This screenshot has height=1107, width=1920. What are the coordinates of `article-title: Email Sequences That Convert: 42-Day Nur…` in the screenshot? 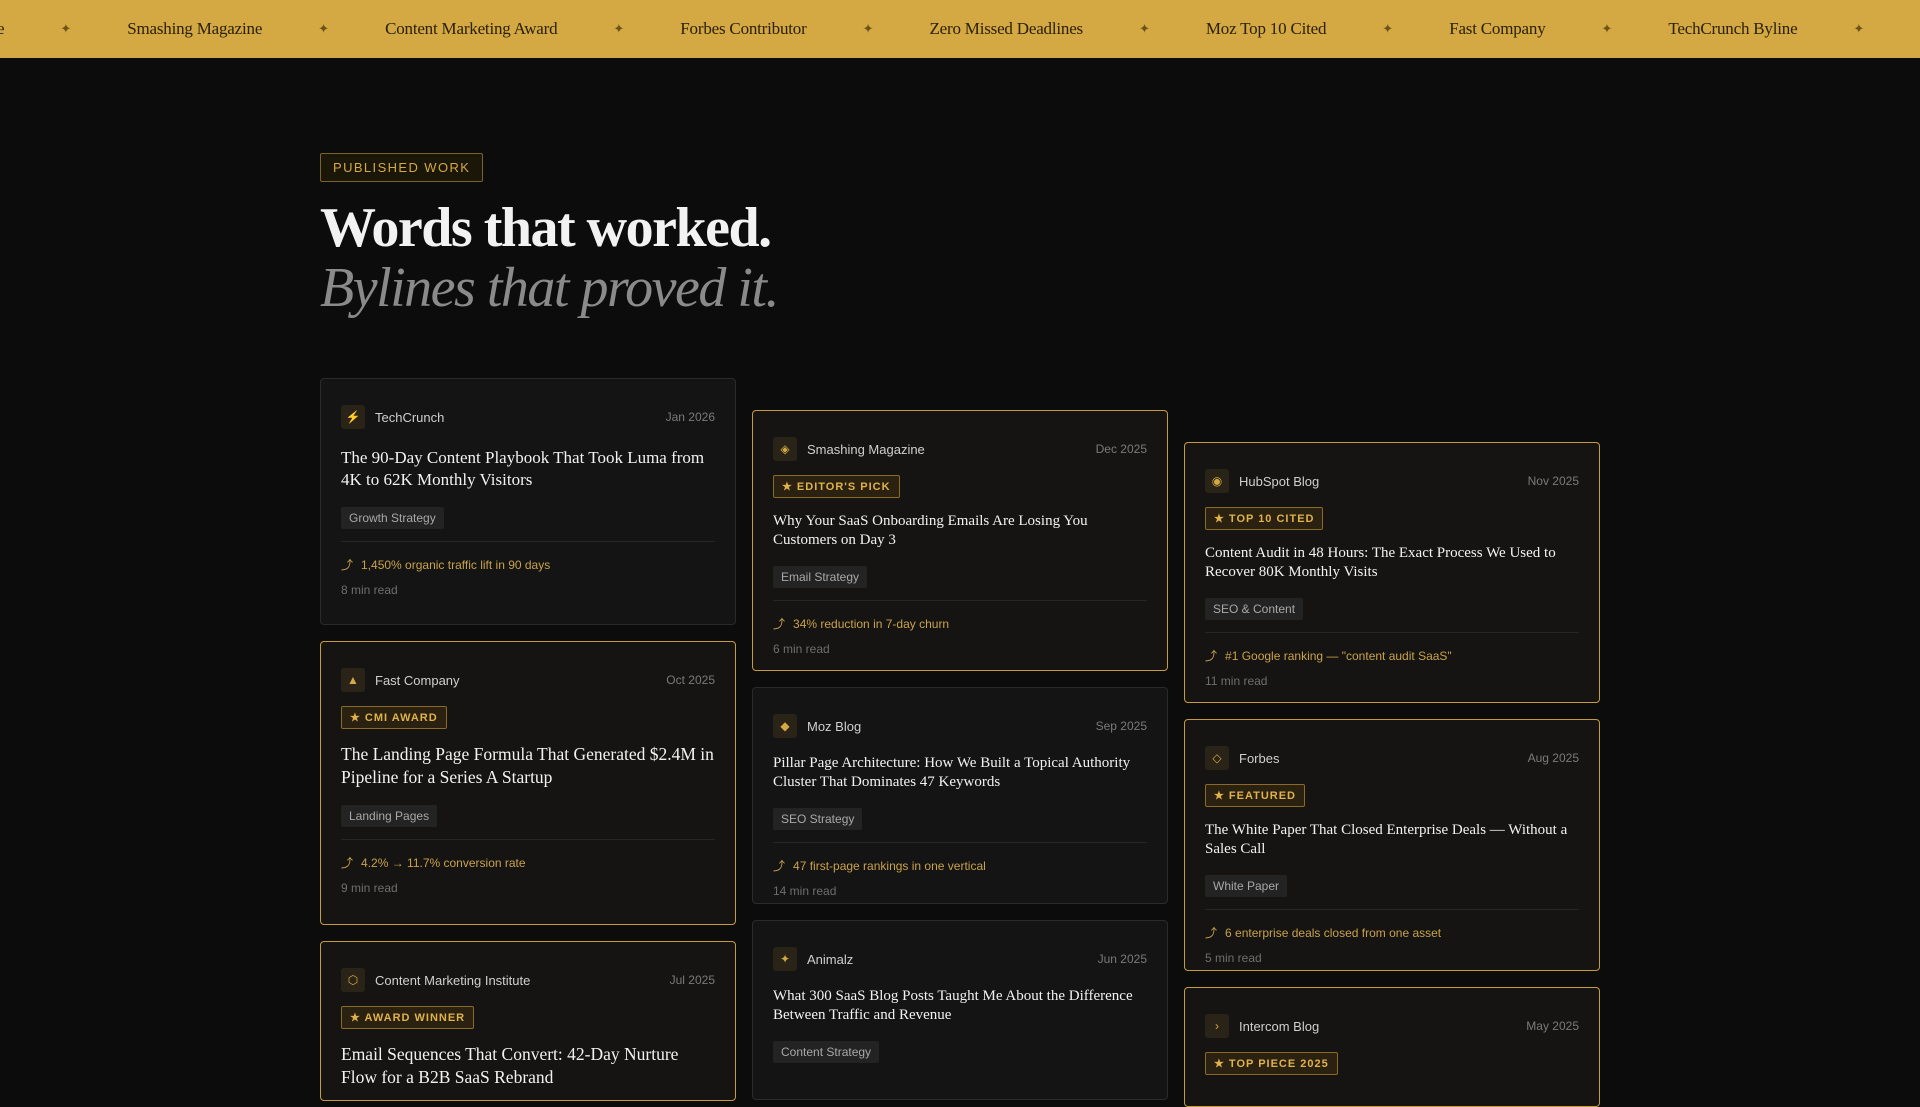 It's located at (528, 1066).